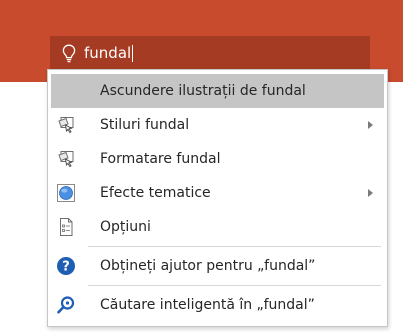 This screenshot has height=336, width=403. Describe the element at coordinates (69, 53) in the screenshot. I see `lightbulb-icon` at that location.